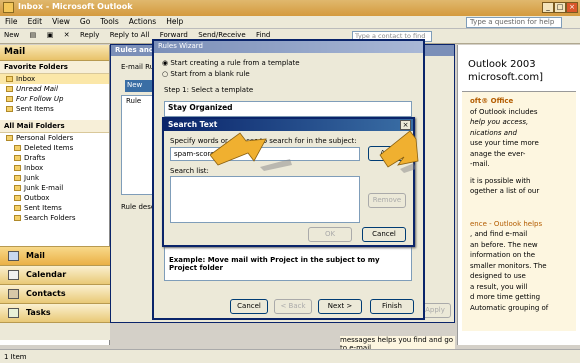 The image size is (580, 363). What do you see at coordinates (572, 7) in the screenshot?
I see `close-icon: ×` at bounding box center [572, 7].